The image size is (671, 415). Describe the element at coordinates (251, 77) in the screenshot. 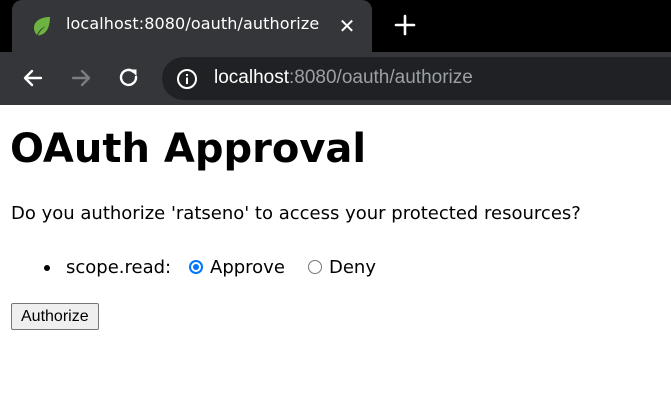

I see `url-host: localhost` at that location.